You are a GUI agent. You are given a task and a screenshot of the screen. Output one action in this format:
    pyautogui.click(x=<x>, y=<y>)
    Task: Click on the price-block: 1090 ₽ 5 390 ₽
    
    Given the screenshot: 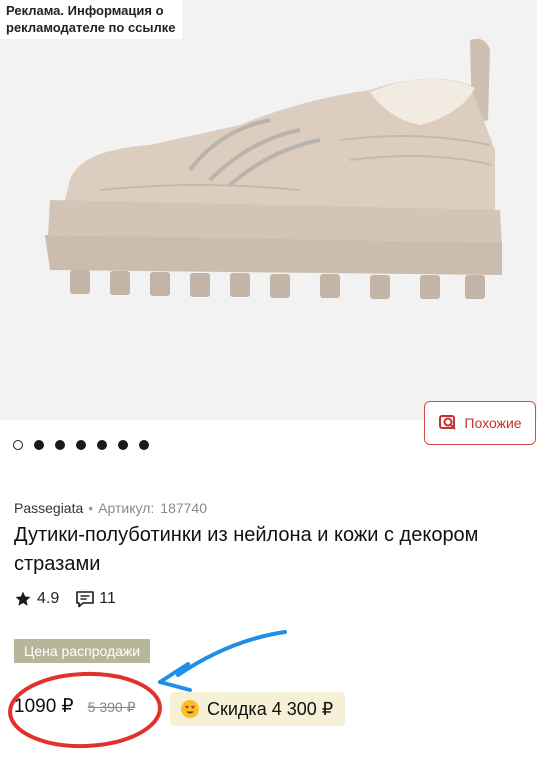 What is the action you would take?
    pyautogui.click(x=74, y=706)
    